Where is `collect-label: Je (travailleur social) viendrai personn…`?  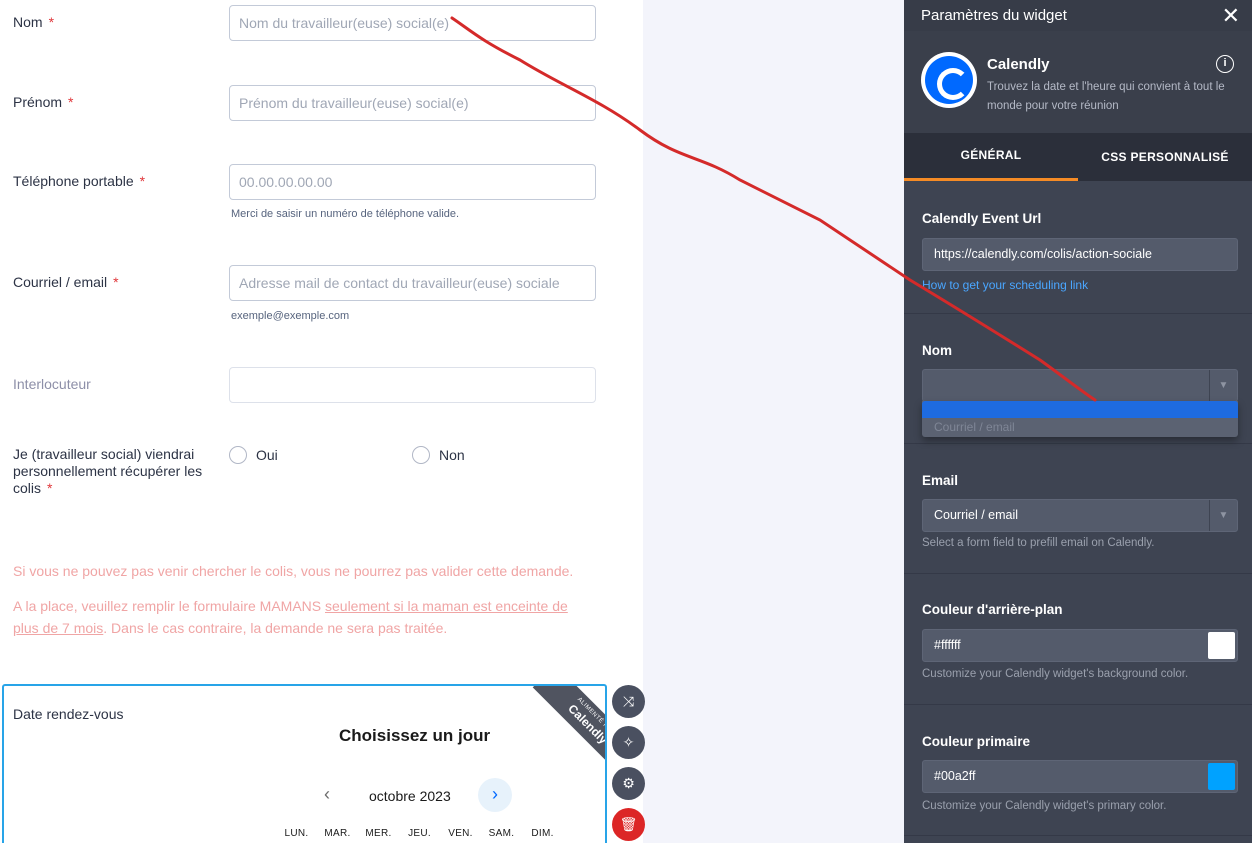 collect-label: Je (travailleur social) viendrai personn… is located at coordinates (108, 471).